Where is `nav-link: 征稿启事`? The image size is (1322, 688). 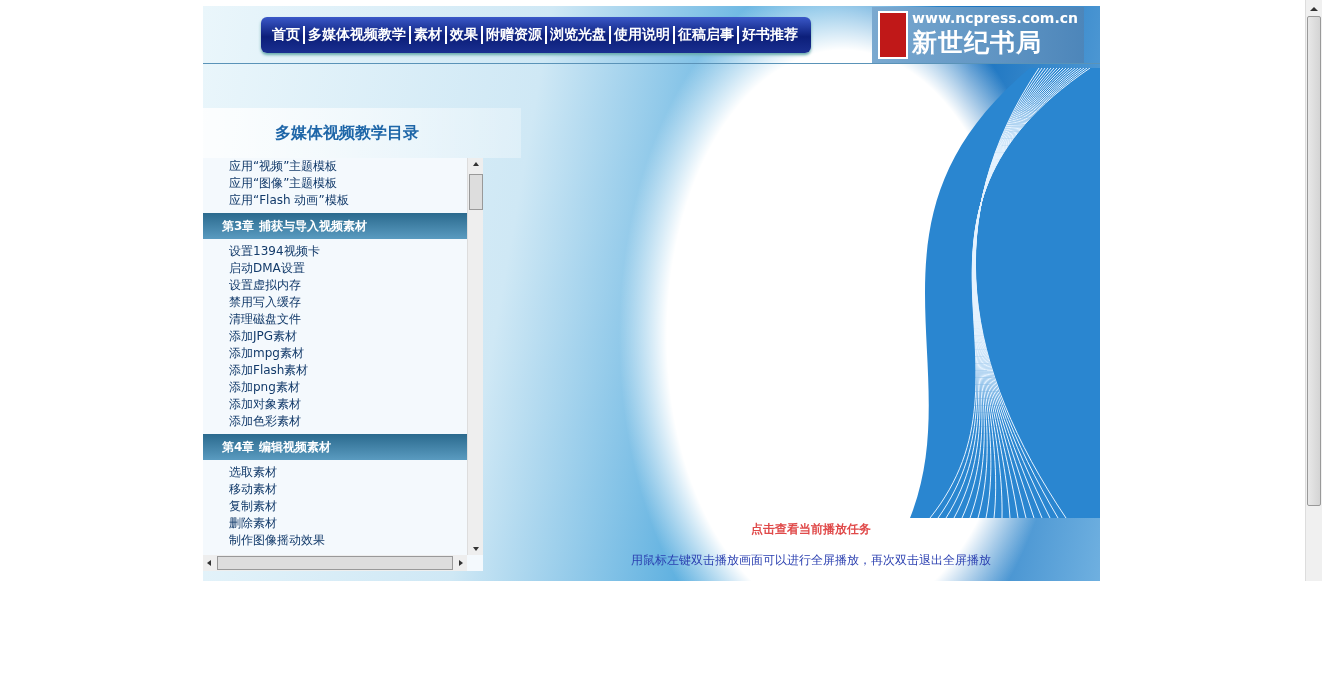
nav-link: 征稿启事 is located at coordinates (706, 34).